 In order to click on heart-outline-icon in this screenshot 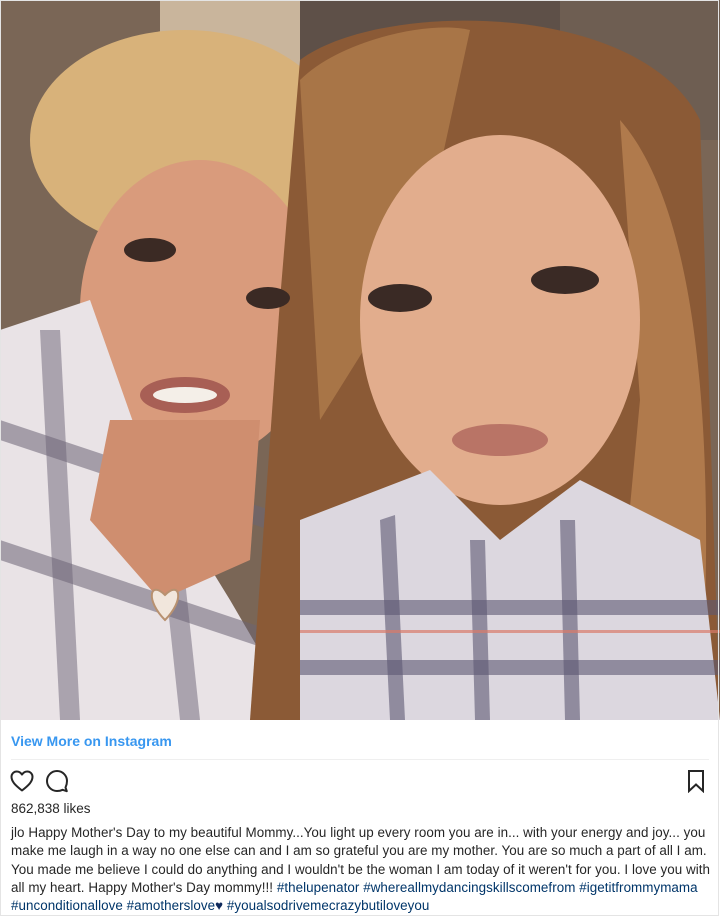, I will do `click(22, 781)`.